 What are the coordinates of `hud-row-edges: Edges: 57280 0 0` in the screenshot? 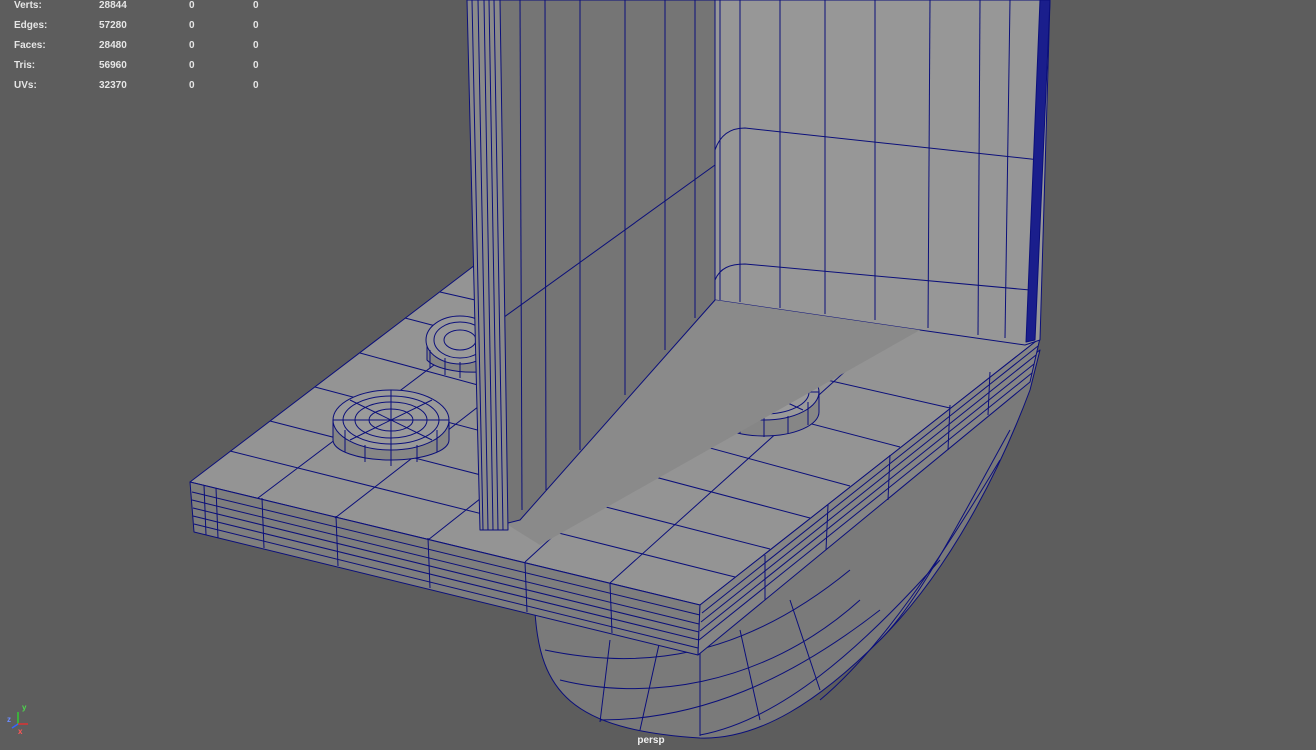 It's located at (140, 30).